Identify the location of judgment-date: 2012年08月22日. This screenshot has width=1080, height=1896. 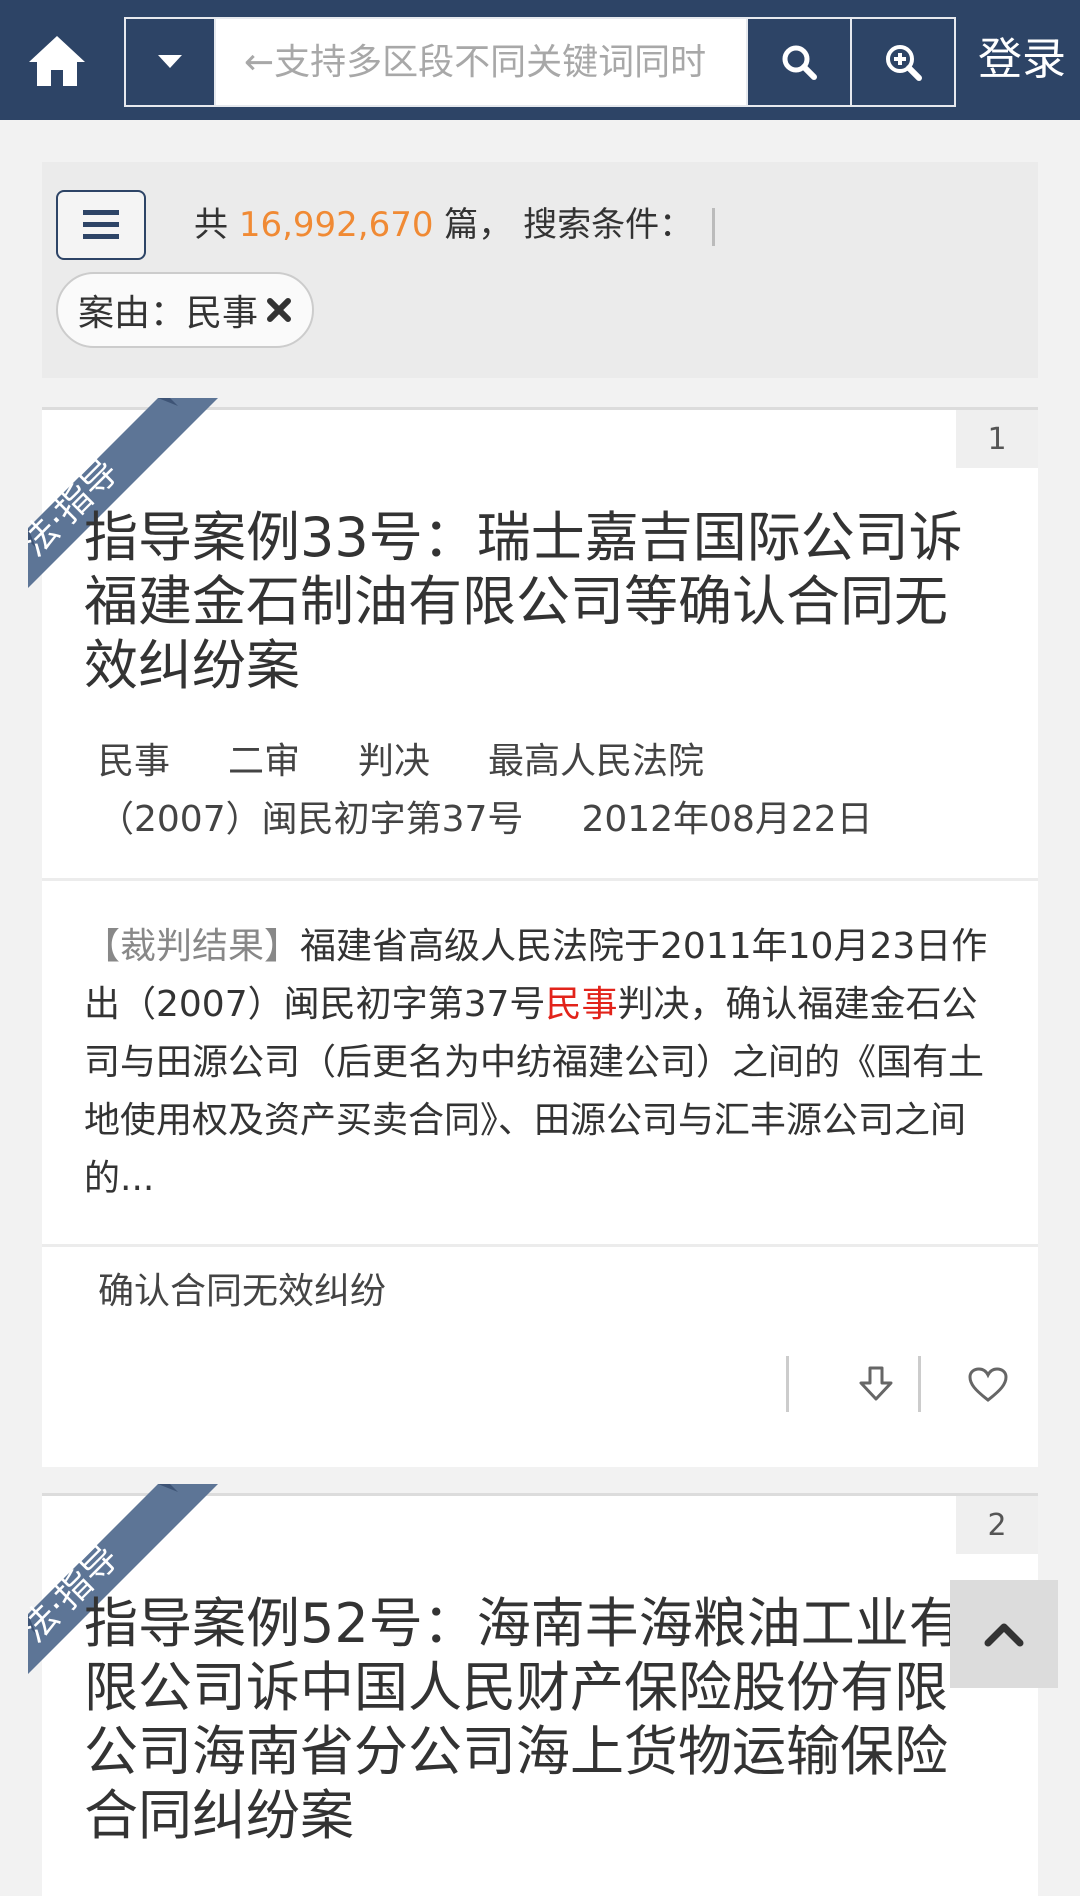
(727, 819).